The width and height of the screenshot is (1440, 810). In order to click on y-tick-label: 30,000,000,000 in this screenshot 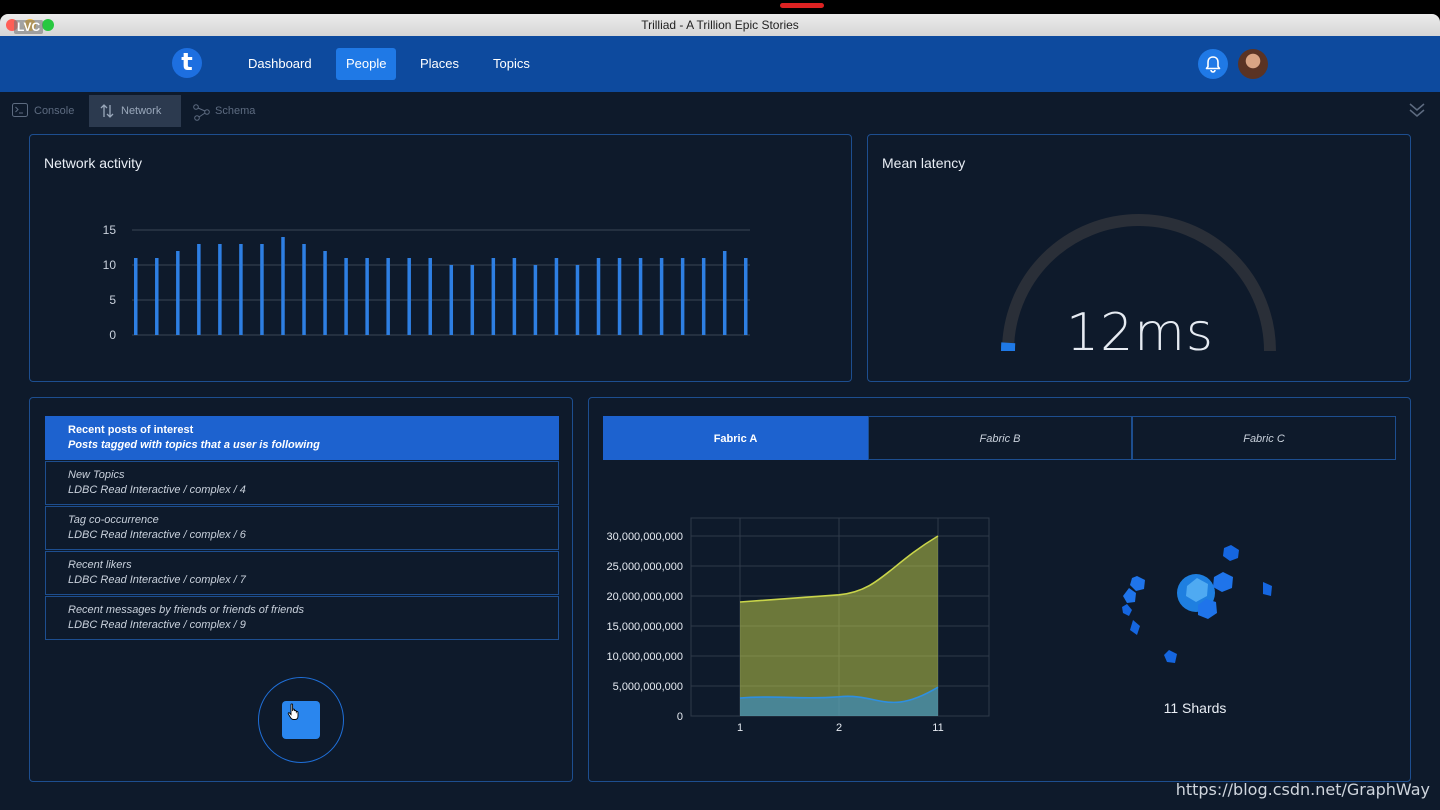, I will do `click(645, 537)`.